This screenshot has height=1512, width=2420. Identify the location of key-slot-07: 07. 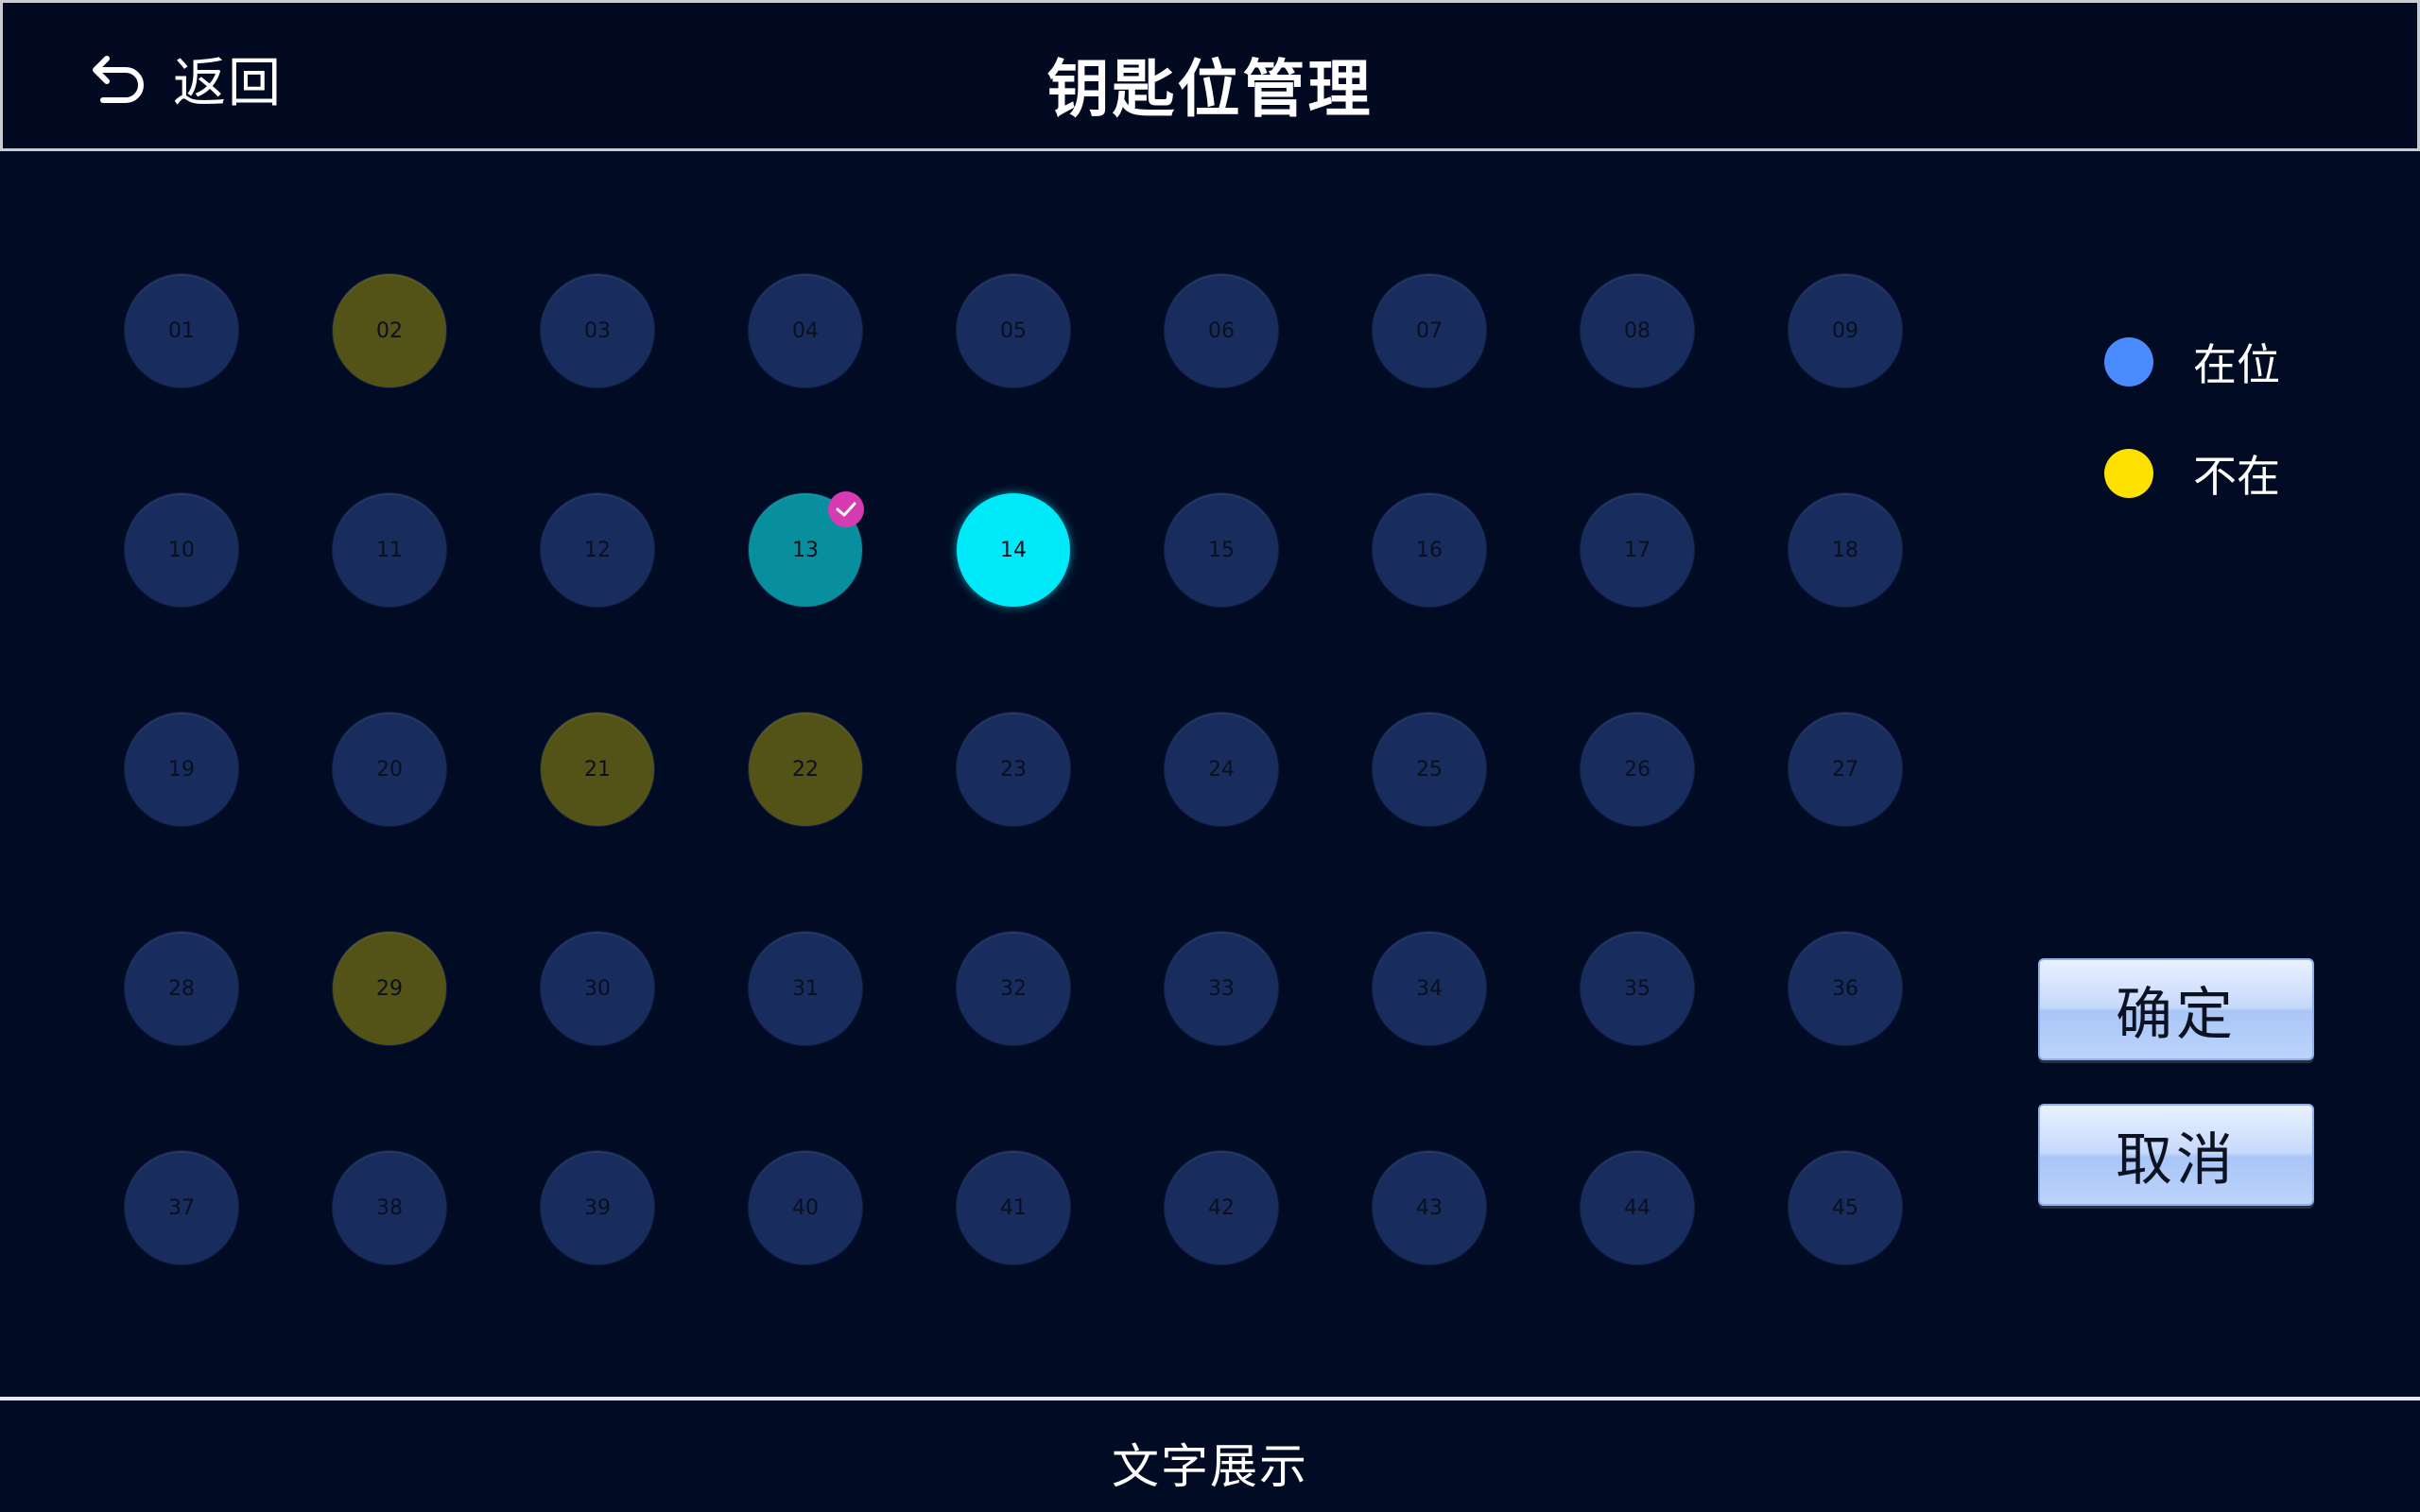
(1430, 330).